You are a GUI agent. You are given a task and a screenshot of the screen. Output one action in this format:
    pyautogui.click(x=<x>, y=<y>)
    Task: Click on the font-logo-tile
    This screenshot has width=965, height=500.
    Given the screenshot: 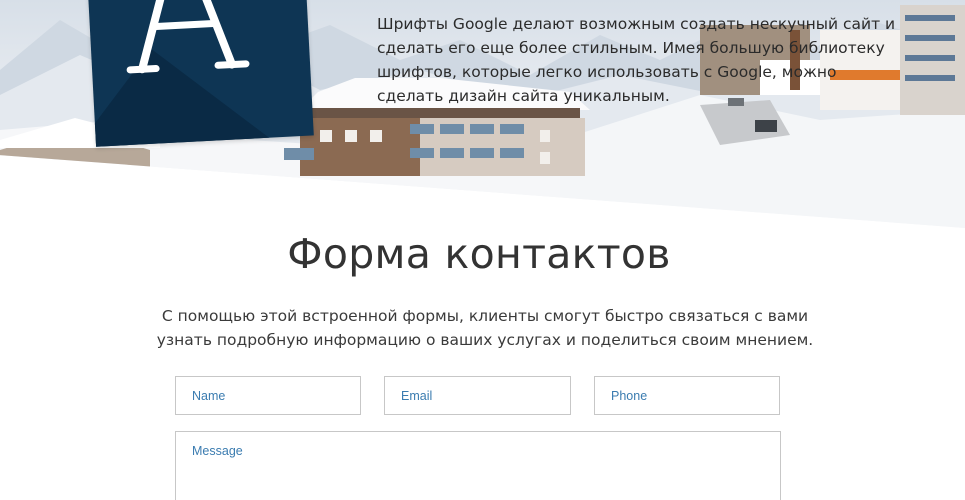 What is the action you would take?
    pyautogui.click(x=201, y=73)
    